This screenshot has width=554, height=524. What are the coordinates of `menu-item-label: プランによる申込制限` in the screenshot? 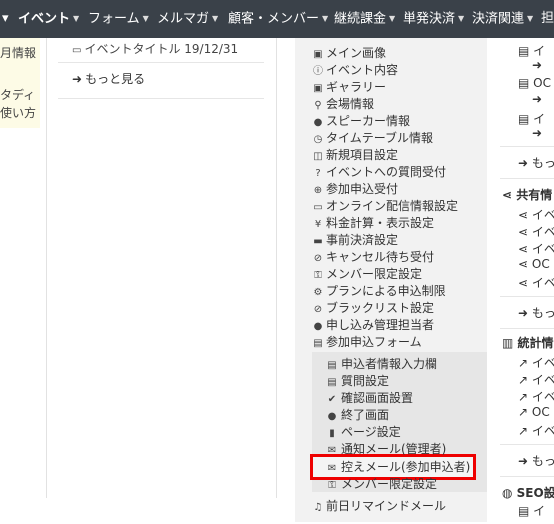 It's located at (386, 291).